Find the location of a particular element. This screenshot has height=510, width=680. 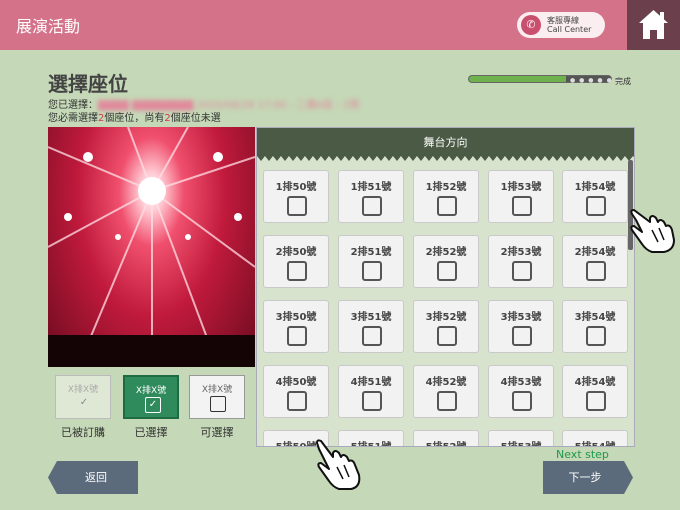

seat-label: 5排54號 is located at coordinates (595, 442).